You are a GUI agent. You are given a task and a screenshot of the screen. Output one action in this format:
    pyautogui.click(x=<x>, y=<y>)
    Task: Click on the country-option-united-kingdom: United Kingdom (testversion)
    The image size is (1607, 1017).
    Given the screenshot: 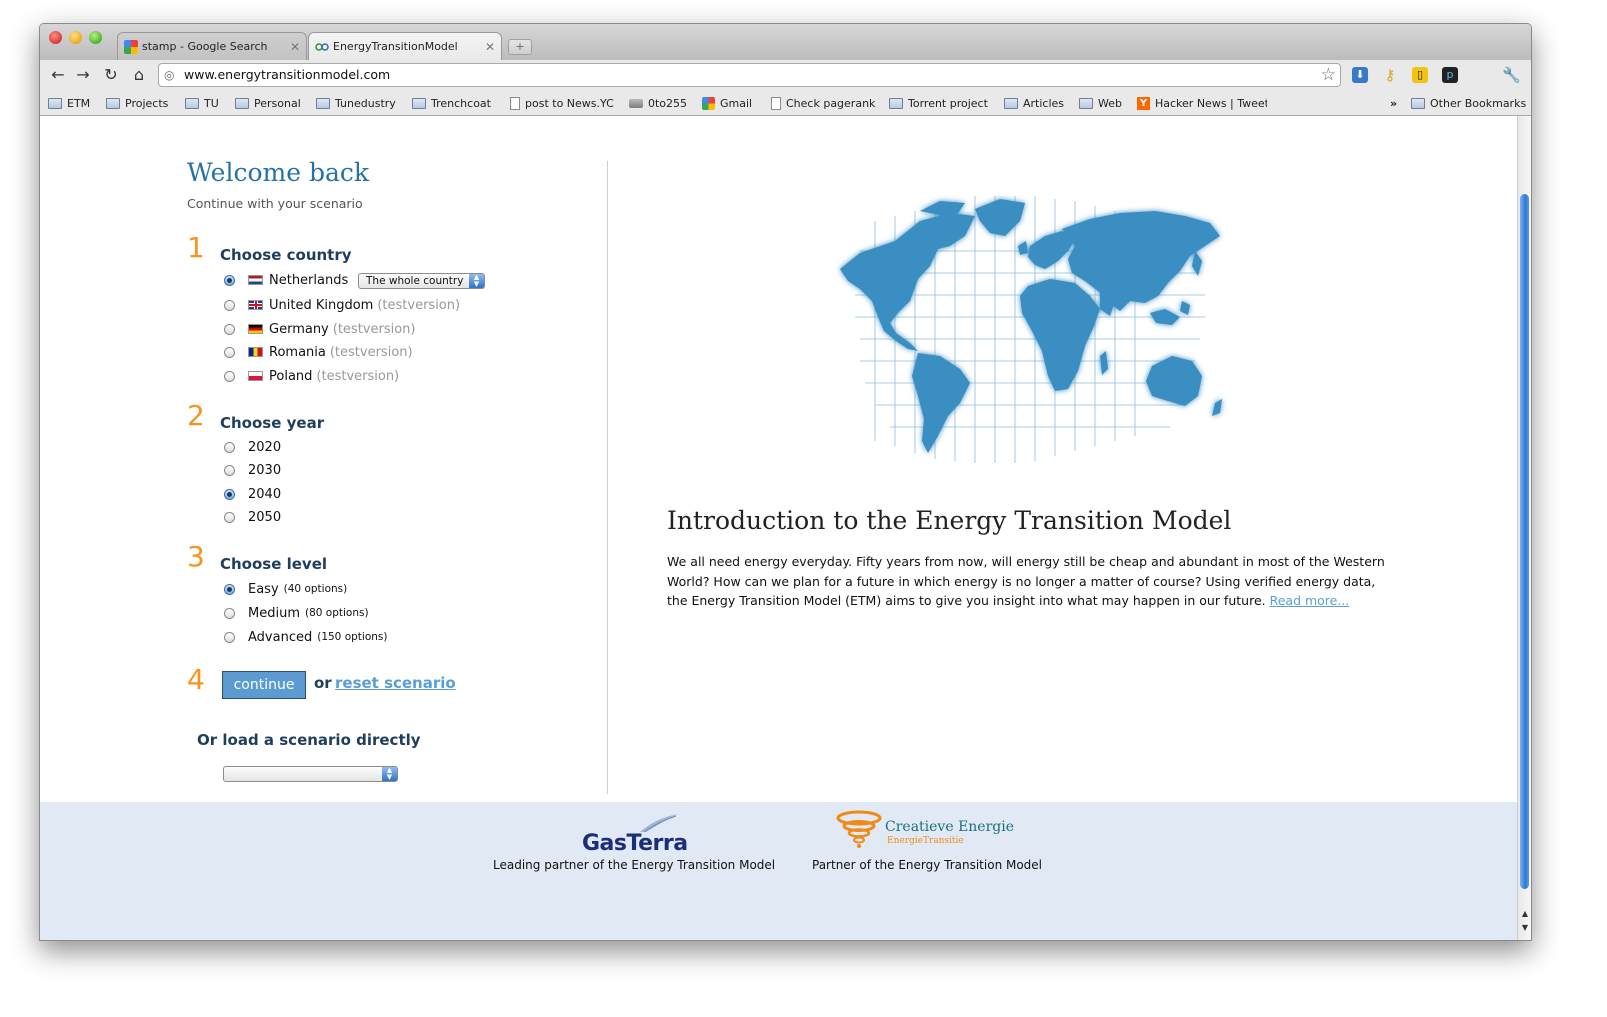 What is the action you would take?
    pyautogui.click(x=342, y=305)
    